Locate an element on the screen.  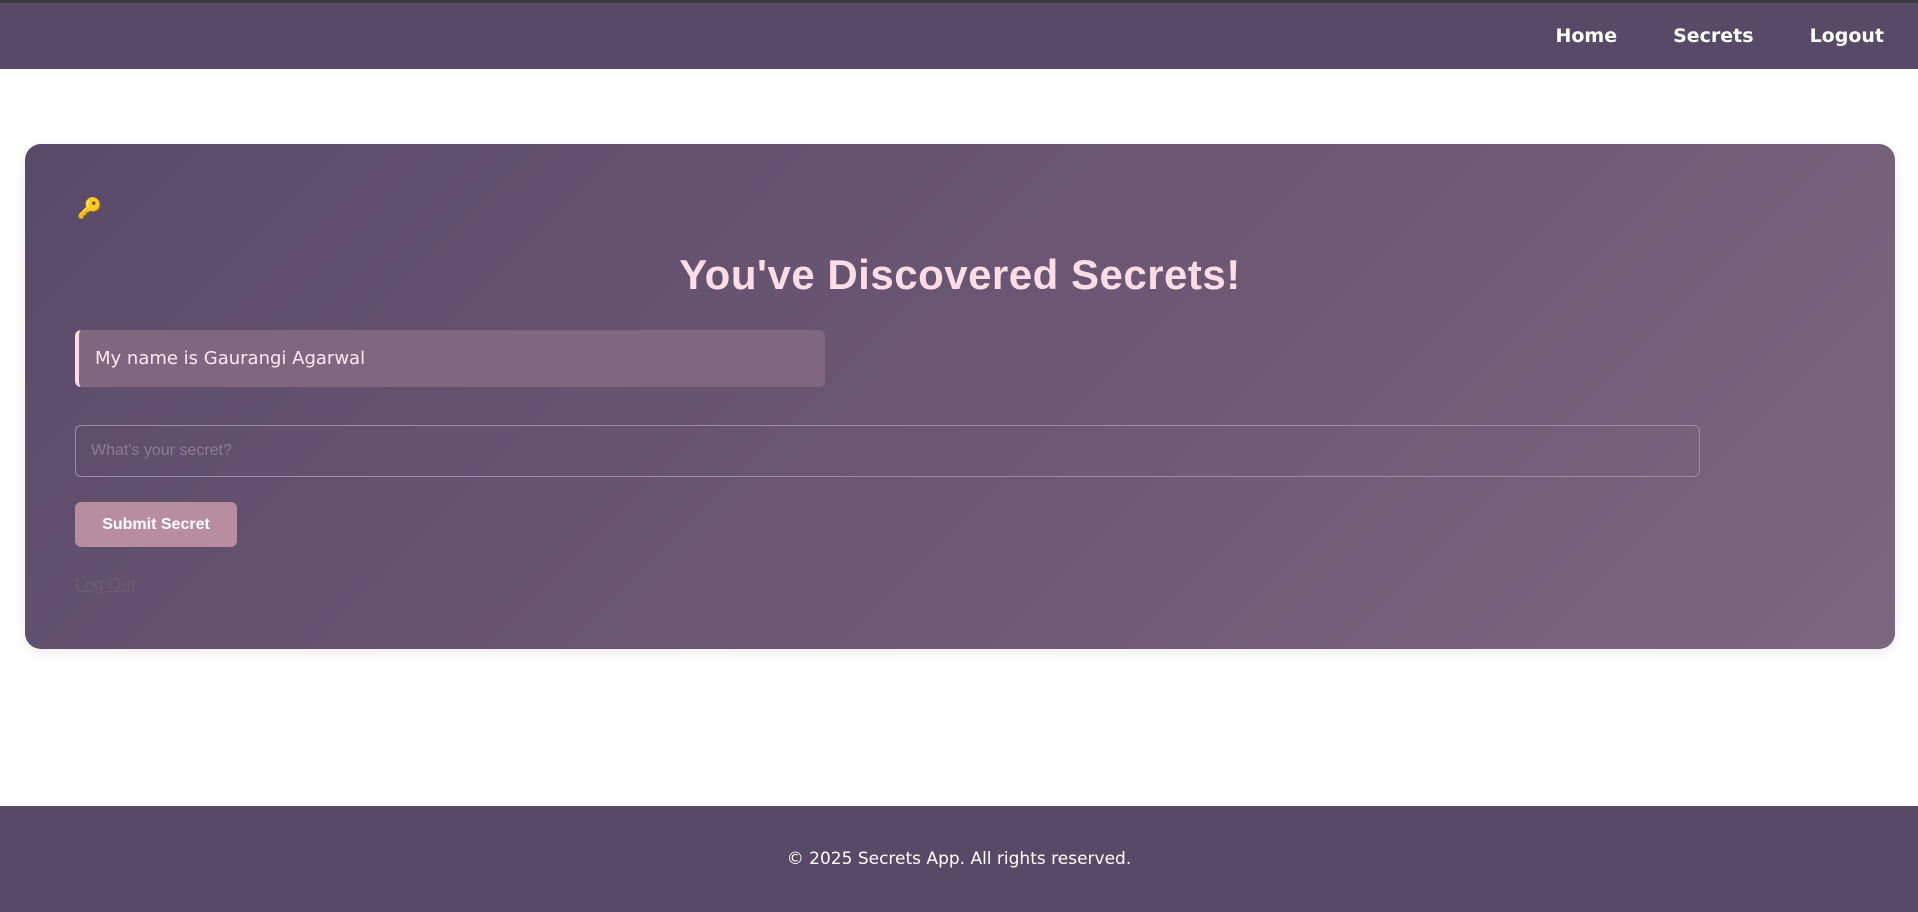
submit-secret-button: Submit Secret is located at coordinates (156, 524).